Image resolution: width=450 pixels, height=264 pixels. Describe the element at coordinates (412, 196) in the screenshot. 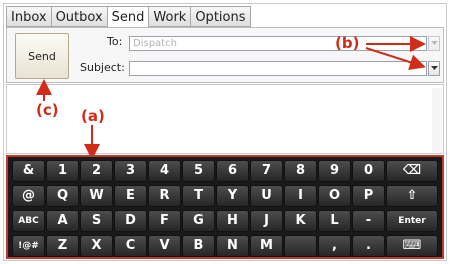

I see `shift-key: ⇧` at that location.